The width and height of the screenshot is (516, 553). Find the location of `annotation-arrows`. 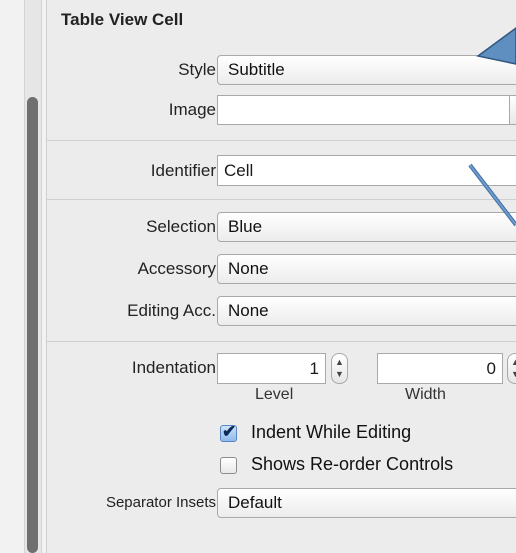

annotation-arrows is located at coordinates (492, 127).